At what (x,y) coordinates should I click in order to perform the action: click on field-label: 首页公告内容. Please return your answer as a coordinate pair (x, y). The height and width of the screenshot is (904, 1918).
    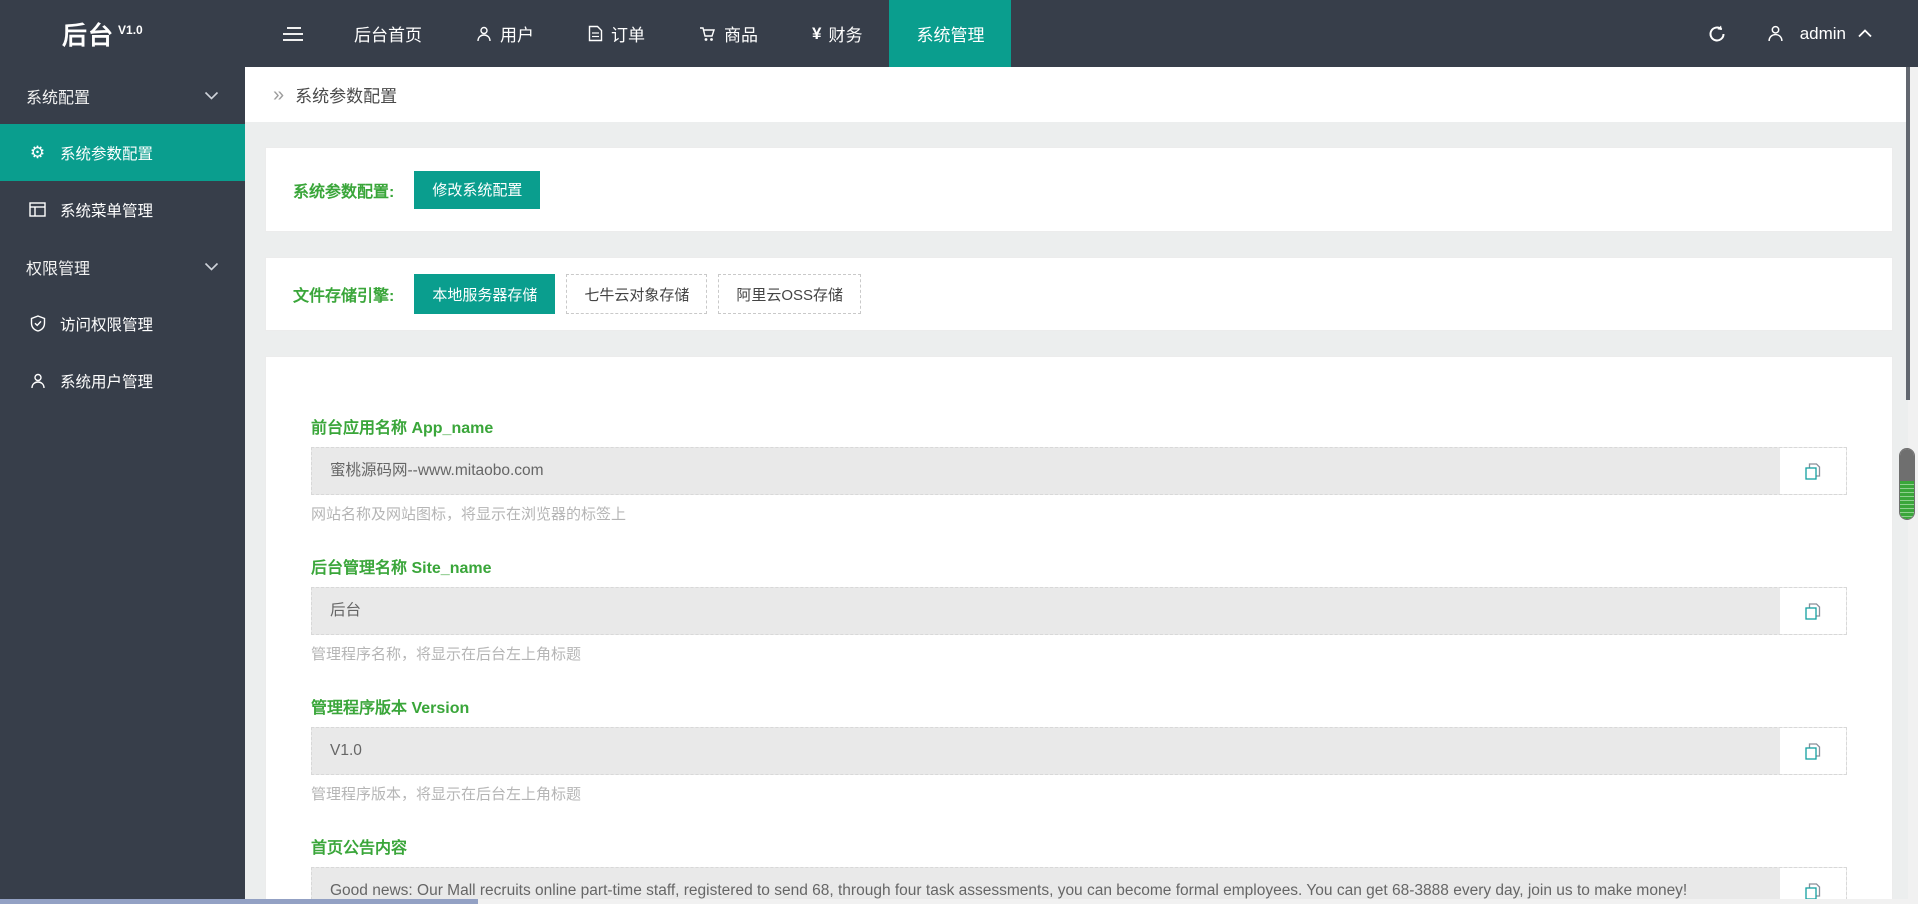
    Looking at the image, I should click on (359, 848).